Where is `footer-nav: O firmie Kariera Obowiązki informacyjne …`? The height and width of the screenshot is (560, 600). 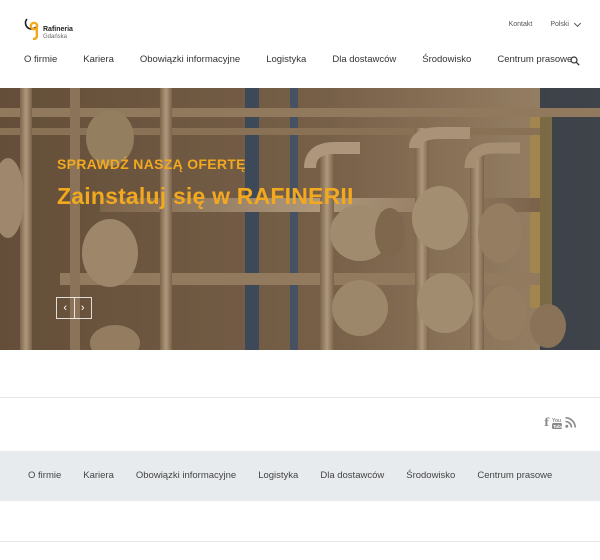 footer-nav: O firmie Kariera Obowiązki informacyjne … is located at coordinates (300, 476).